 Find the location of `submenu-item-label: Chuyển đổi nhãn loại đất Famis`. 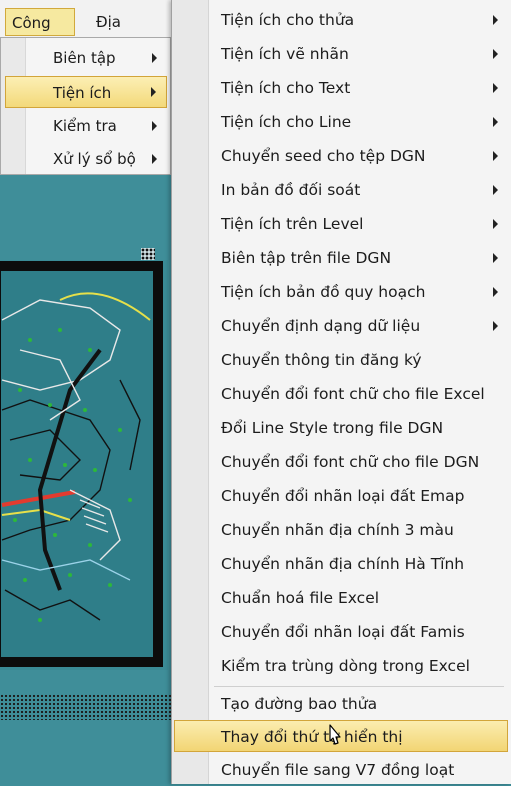

submenu-item-label: Chuyển đổi nhãn loại đất Famis is located at coordinates (343, 632).